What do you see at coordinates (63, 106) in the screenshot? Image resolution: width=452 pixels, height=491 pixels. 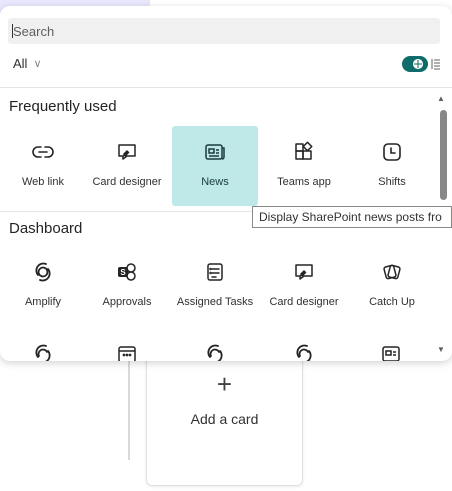 I see `section-title-frequently-used: Frequently used` at bounding box center [63, 106].